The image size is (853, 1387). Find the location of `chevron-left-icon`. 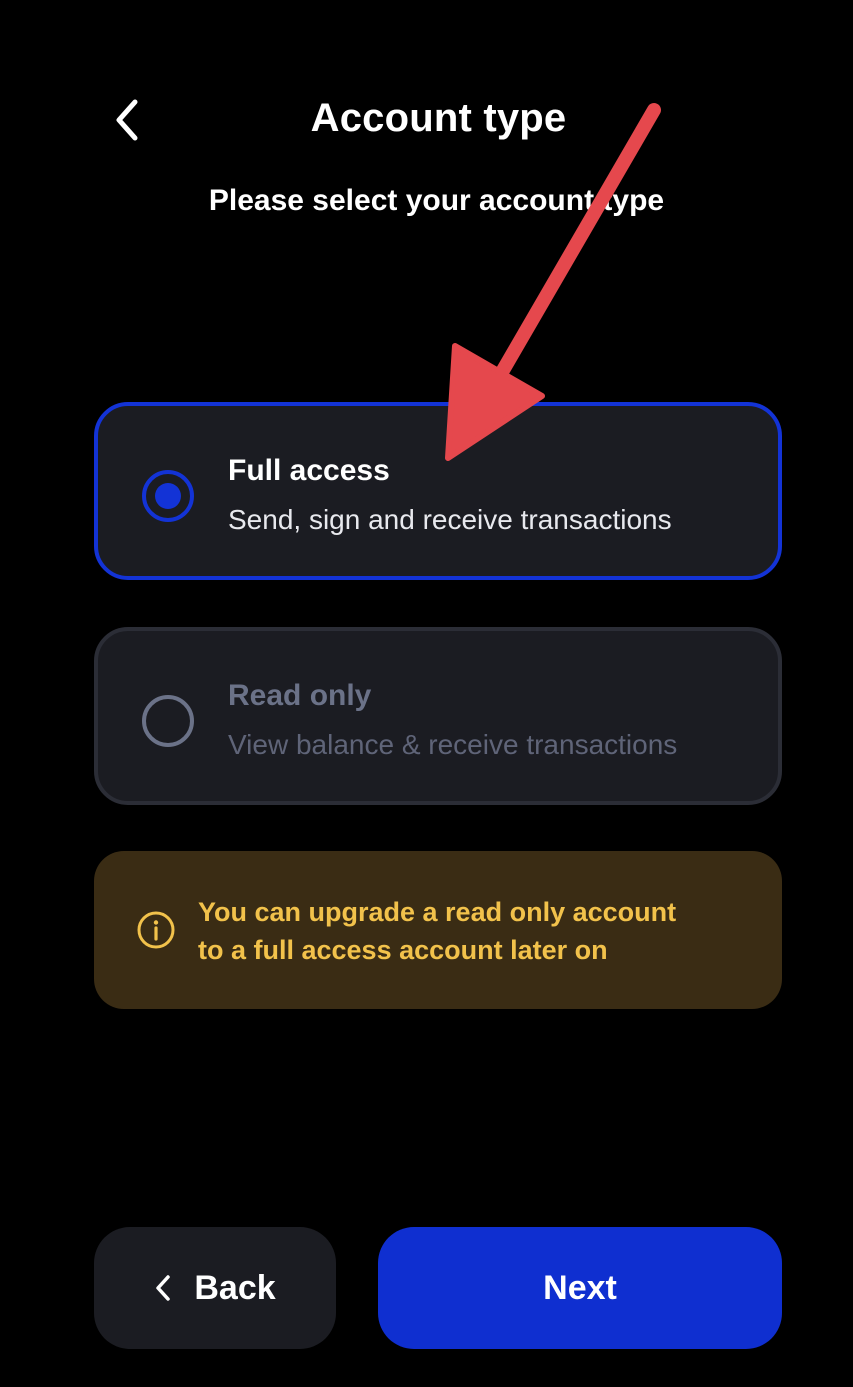

chevron-left-icon is located at coordinates (163, 1288).